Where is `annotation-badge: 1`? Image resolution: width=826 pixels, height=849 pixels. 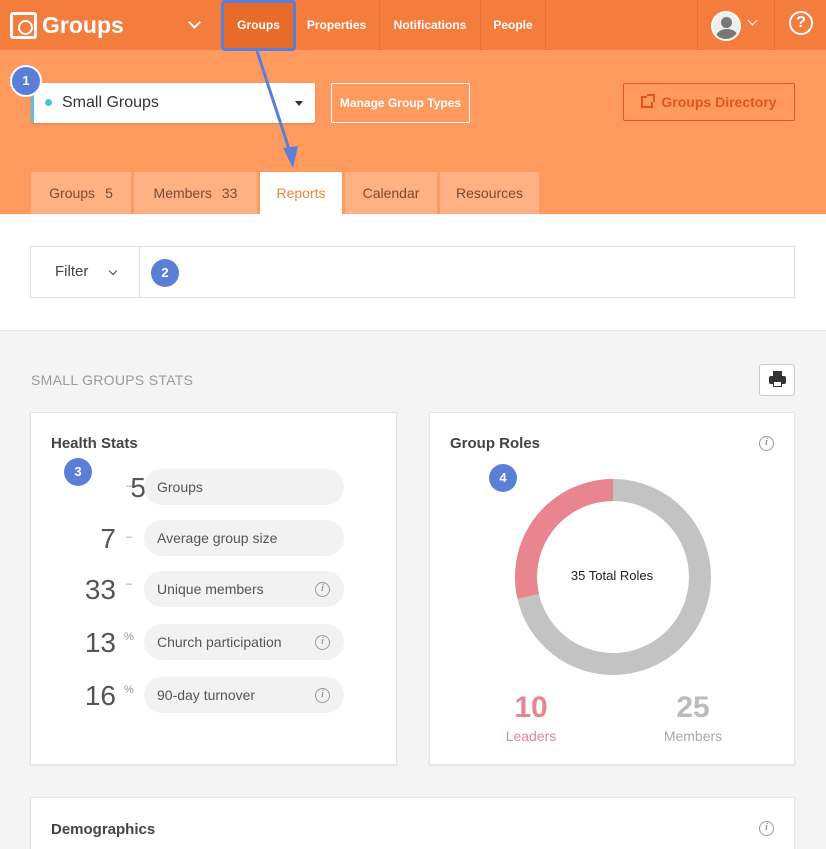
annotation-badge: 1 is located at coordinates (26, 81).